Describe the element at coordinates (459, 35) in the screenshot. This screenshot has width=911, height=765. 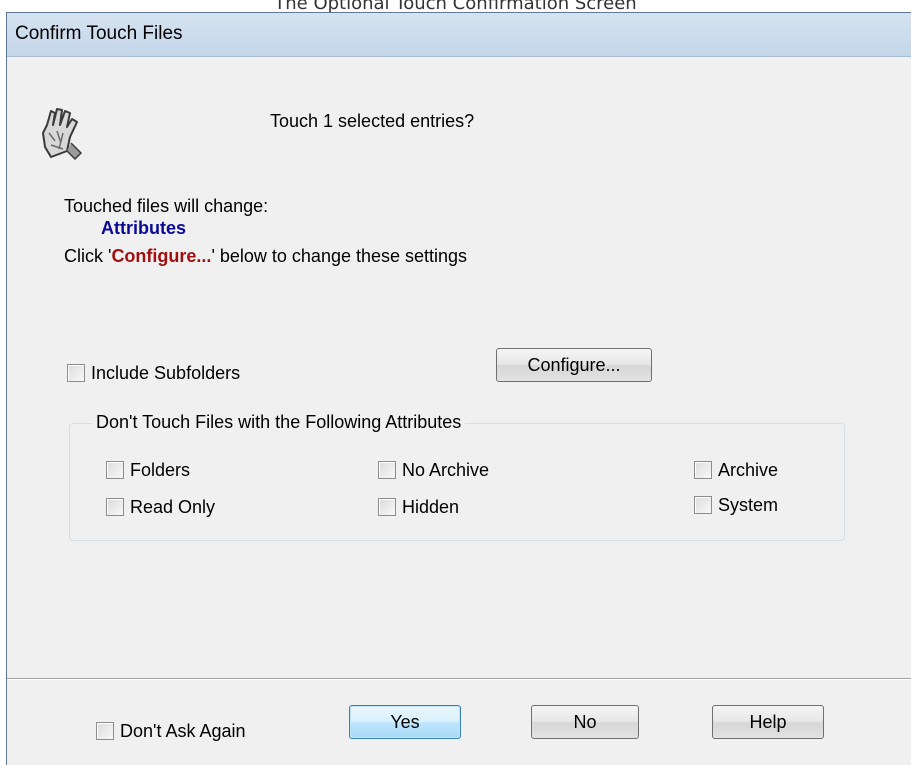
I see `title-bar: Confirm Touch Files` at that location.